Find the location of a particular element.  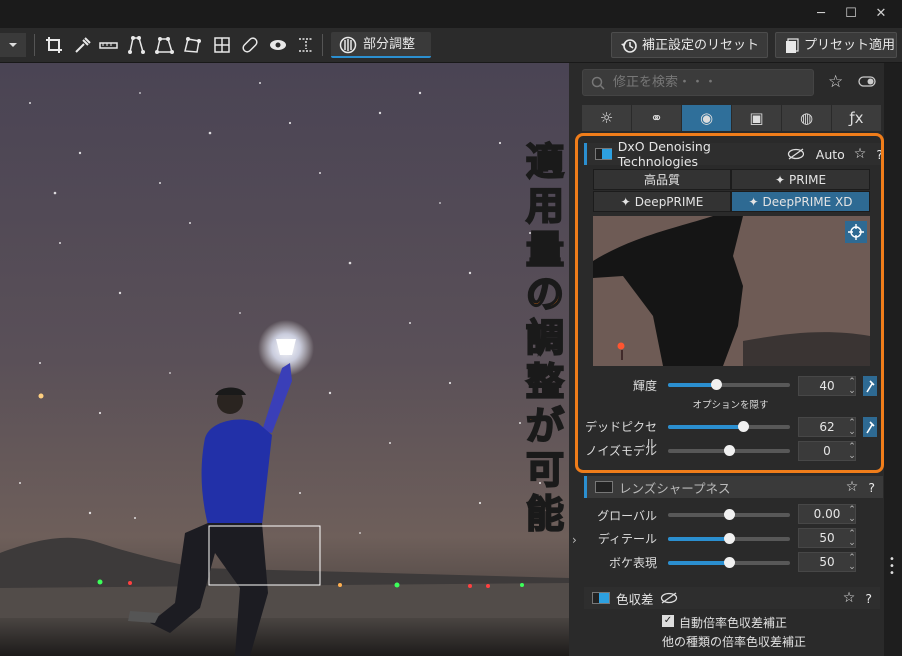

other-mag-label: 他の種類の倍率色収差補正 is located at coordinates (734, 642).